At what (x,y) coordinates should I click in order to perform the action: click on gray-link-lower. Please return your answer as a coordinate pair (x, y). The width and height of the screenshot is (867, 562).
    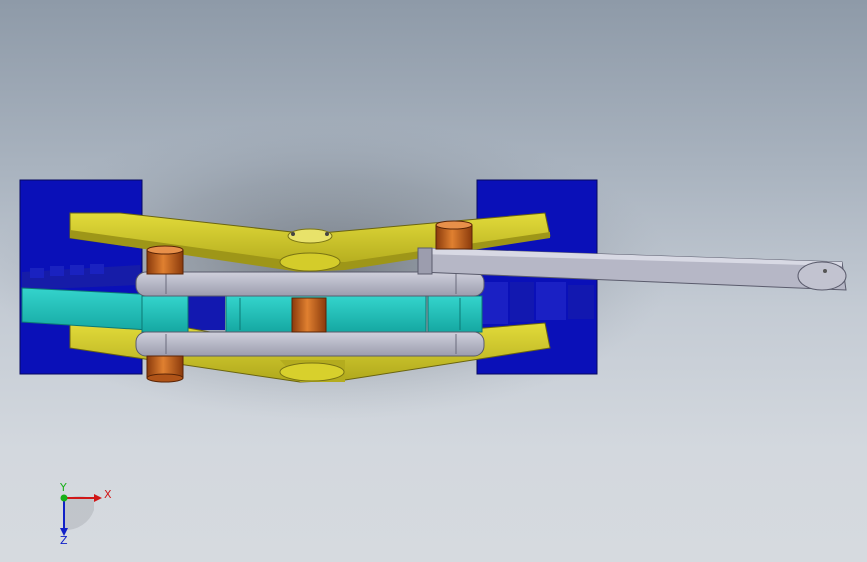
    Looking at the image, I should click on (310, 344).